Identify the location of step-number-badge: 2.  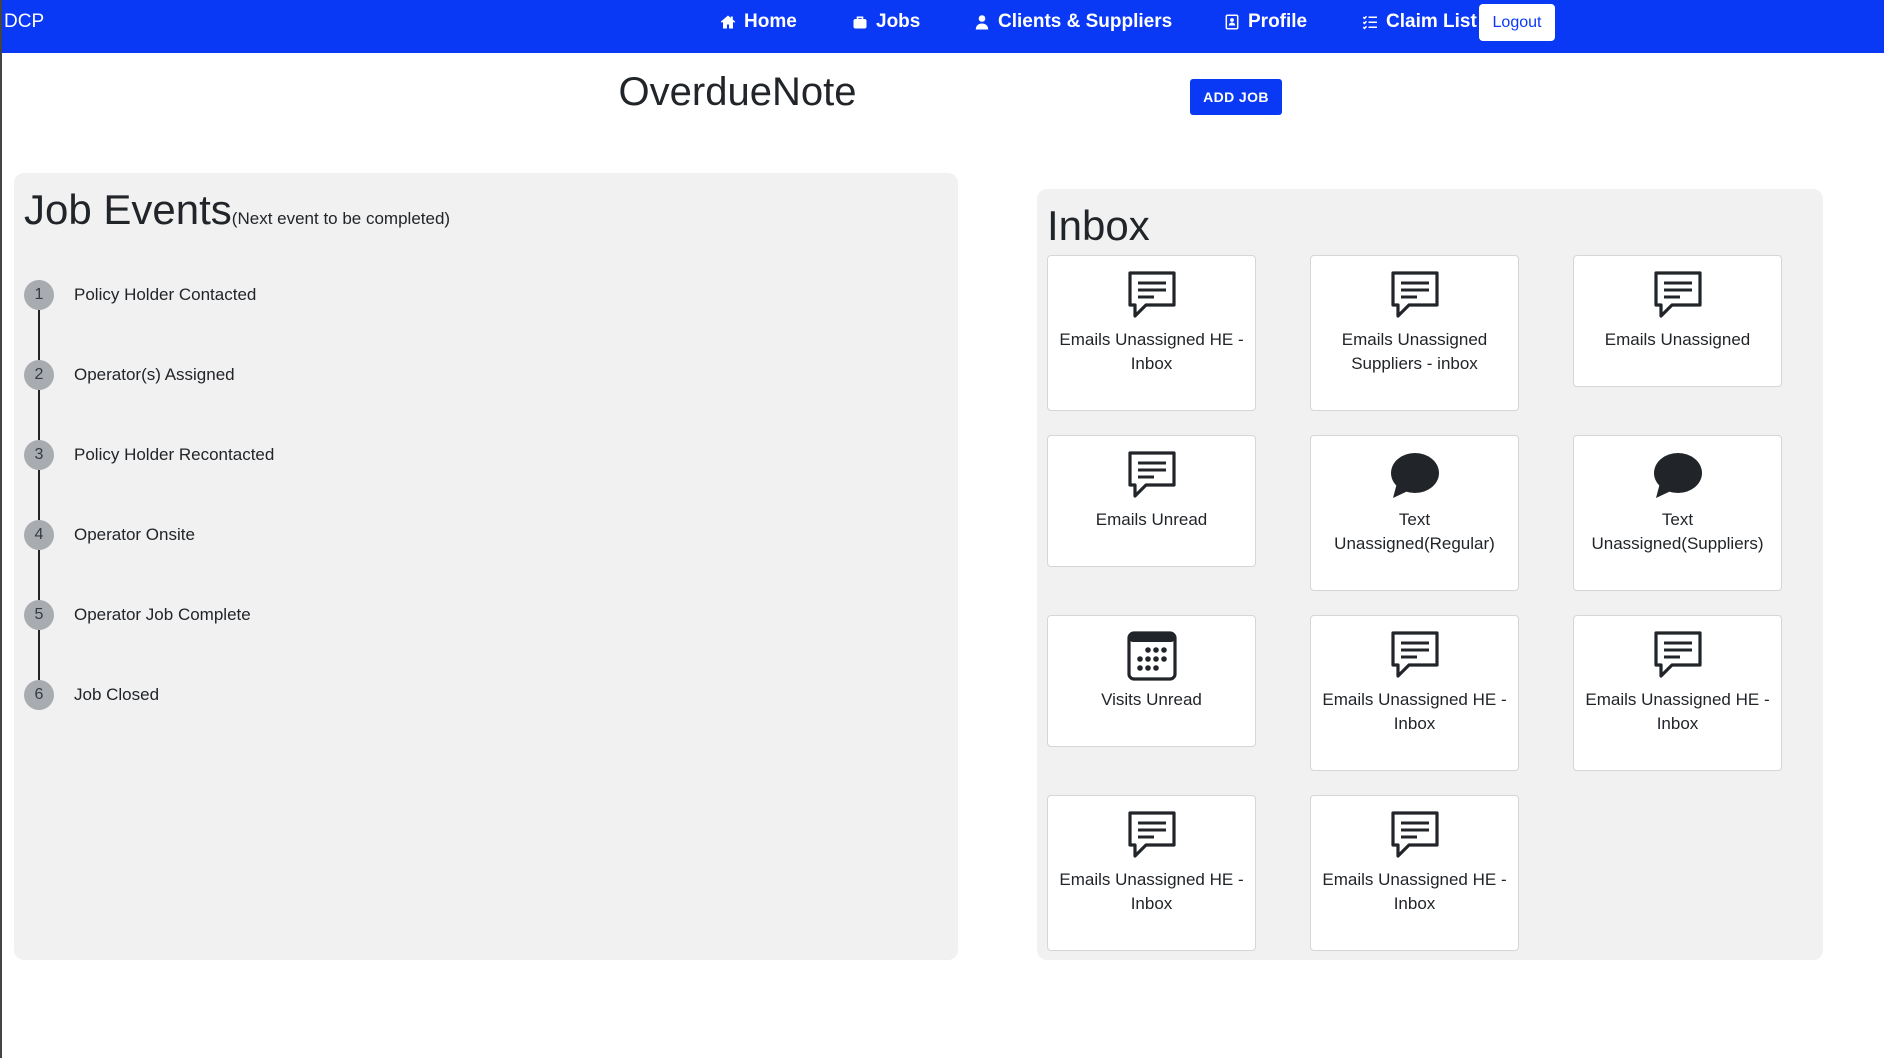
(39, 375).